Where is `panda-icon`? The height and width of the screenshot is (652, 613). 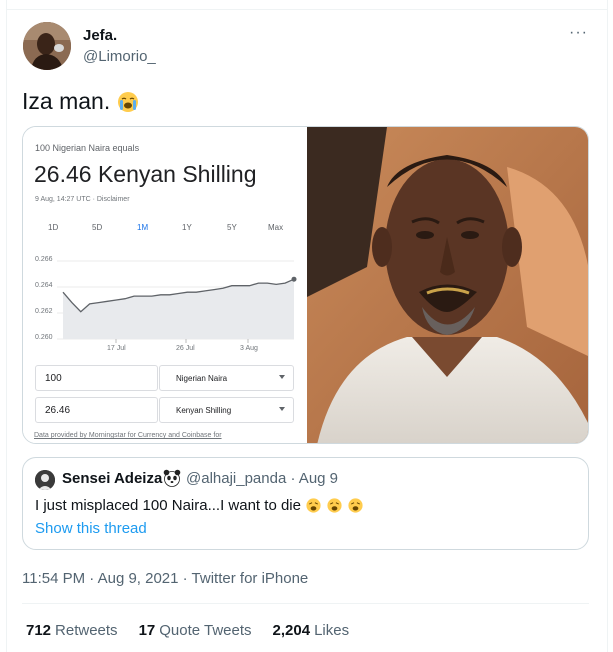
panda-icon is located at coordinates (172, 478).